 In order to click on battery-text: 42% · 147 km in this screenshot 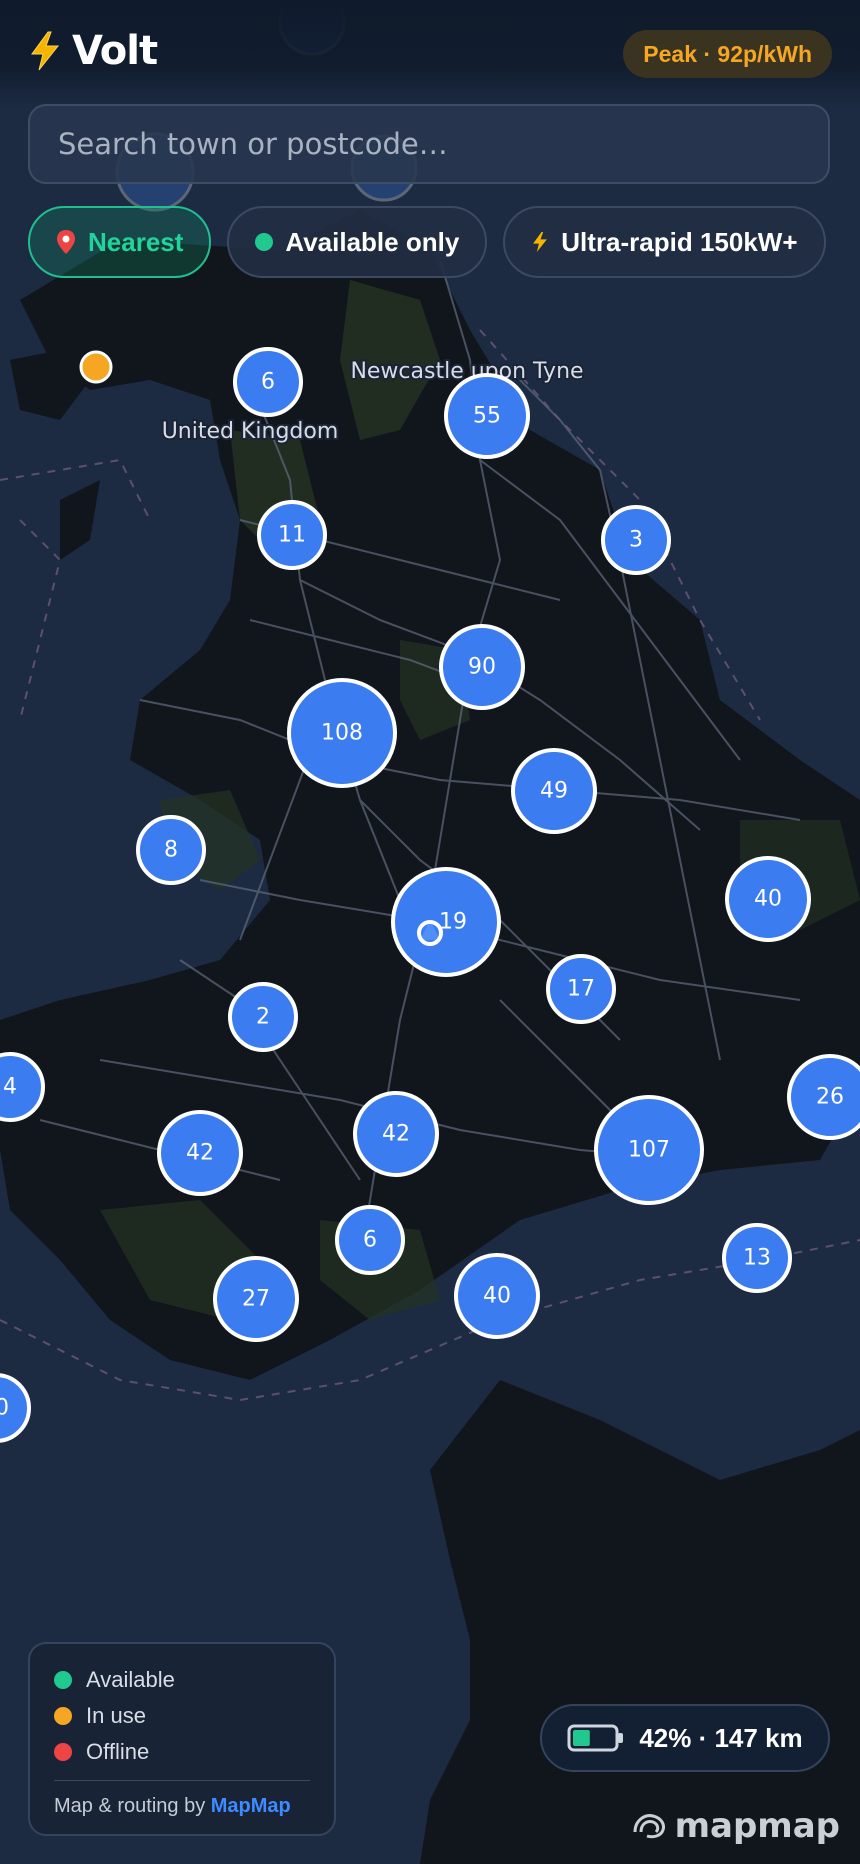, I will do `click(721, 1737)`.